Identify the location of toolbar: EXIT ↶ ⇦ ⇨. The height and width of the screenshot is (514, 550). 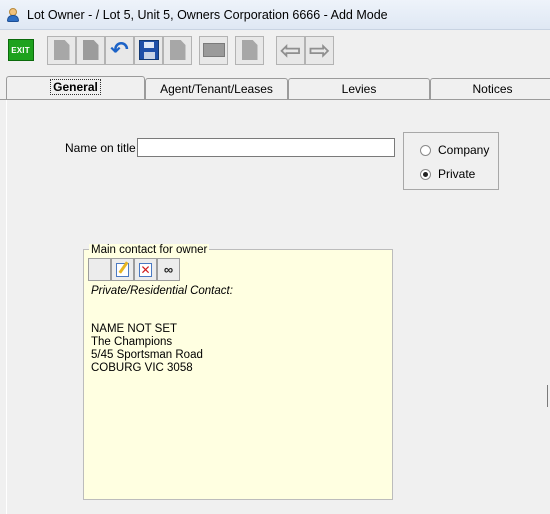
(275, 50).